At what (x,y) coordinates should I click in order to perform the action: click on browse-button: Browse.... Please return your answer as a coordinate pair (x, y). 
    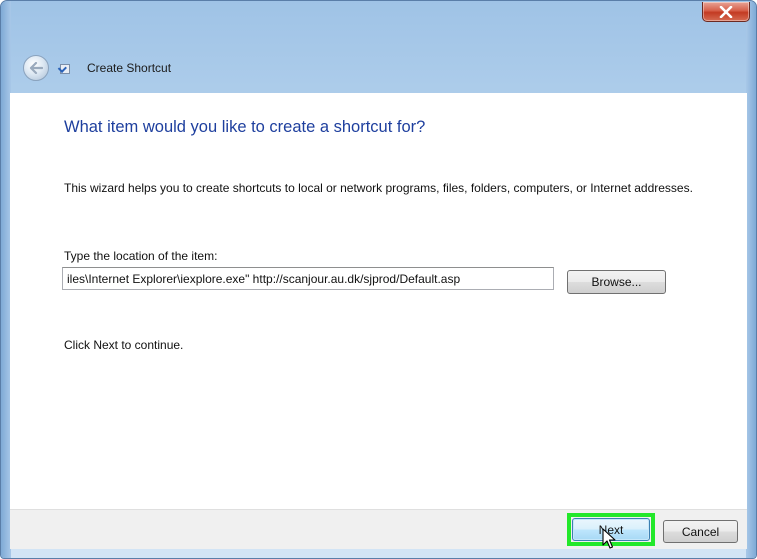
    Looking at the image, I should click on (616, 282).